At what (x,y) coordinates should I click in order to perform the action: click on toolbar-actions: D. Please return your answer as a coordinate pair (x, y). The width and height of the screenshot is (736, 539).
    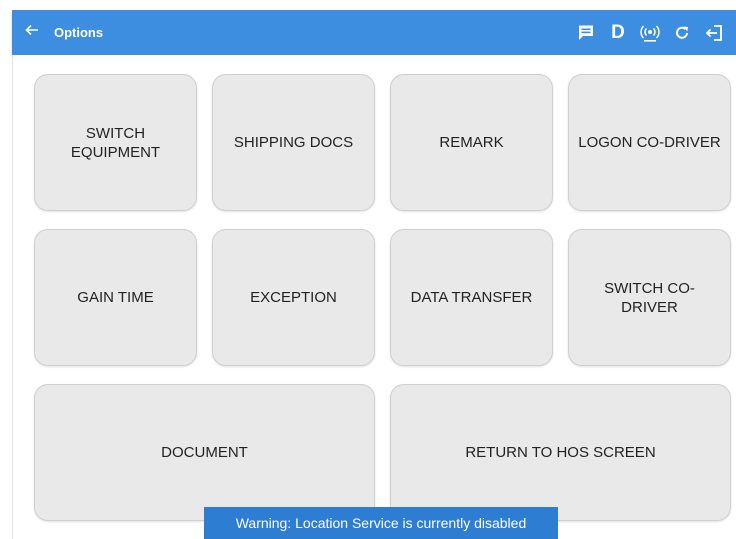
    Looking at the image, I should click on (650, 32).